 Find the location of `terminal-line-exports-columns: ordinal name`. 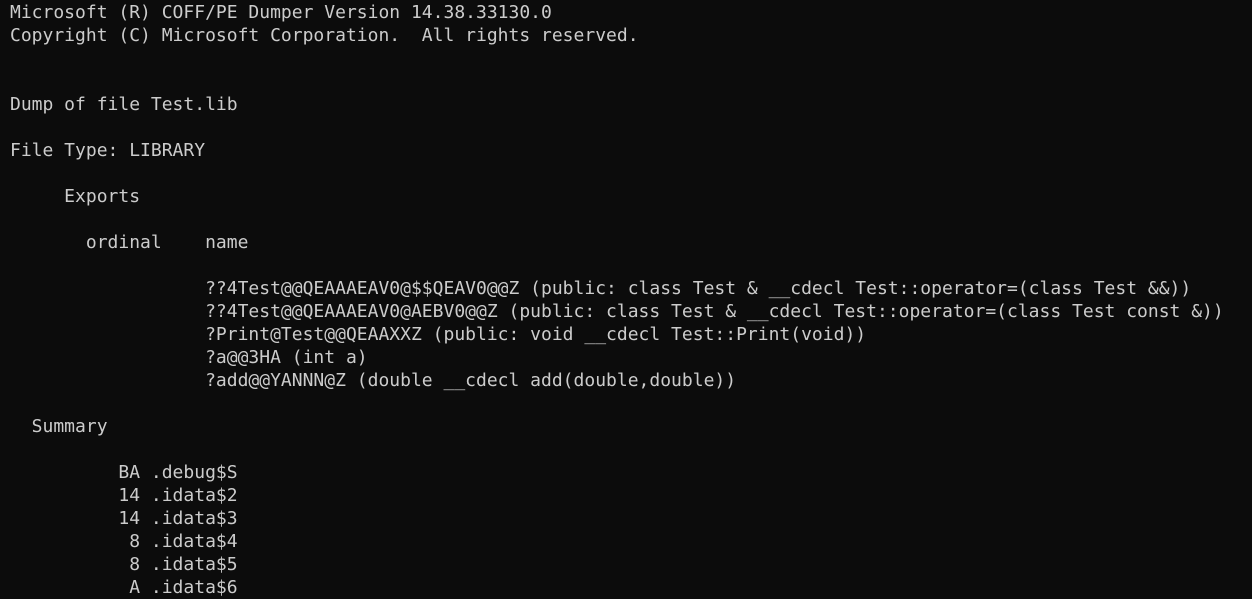

terminal-line-exports-columns: ordinal name is located at coordinates (129, 242).